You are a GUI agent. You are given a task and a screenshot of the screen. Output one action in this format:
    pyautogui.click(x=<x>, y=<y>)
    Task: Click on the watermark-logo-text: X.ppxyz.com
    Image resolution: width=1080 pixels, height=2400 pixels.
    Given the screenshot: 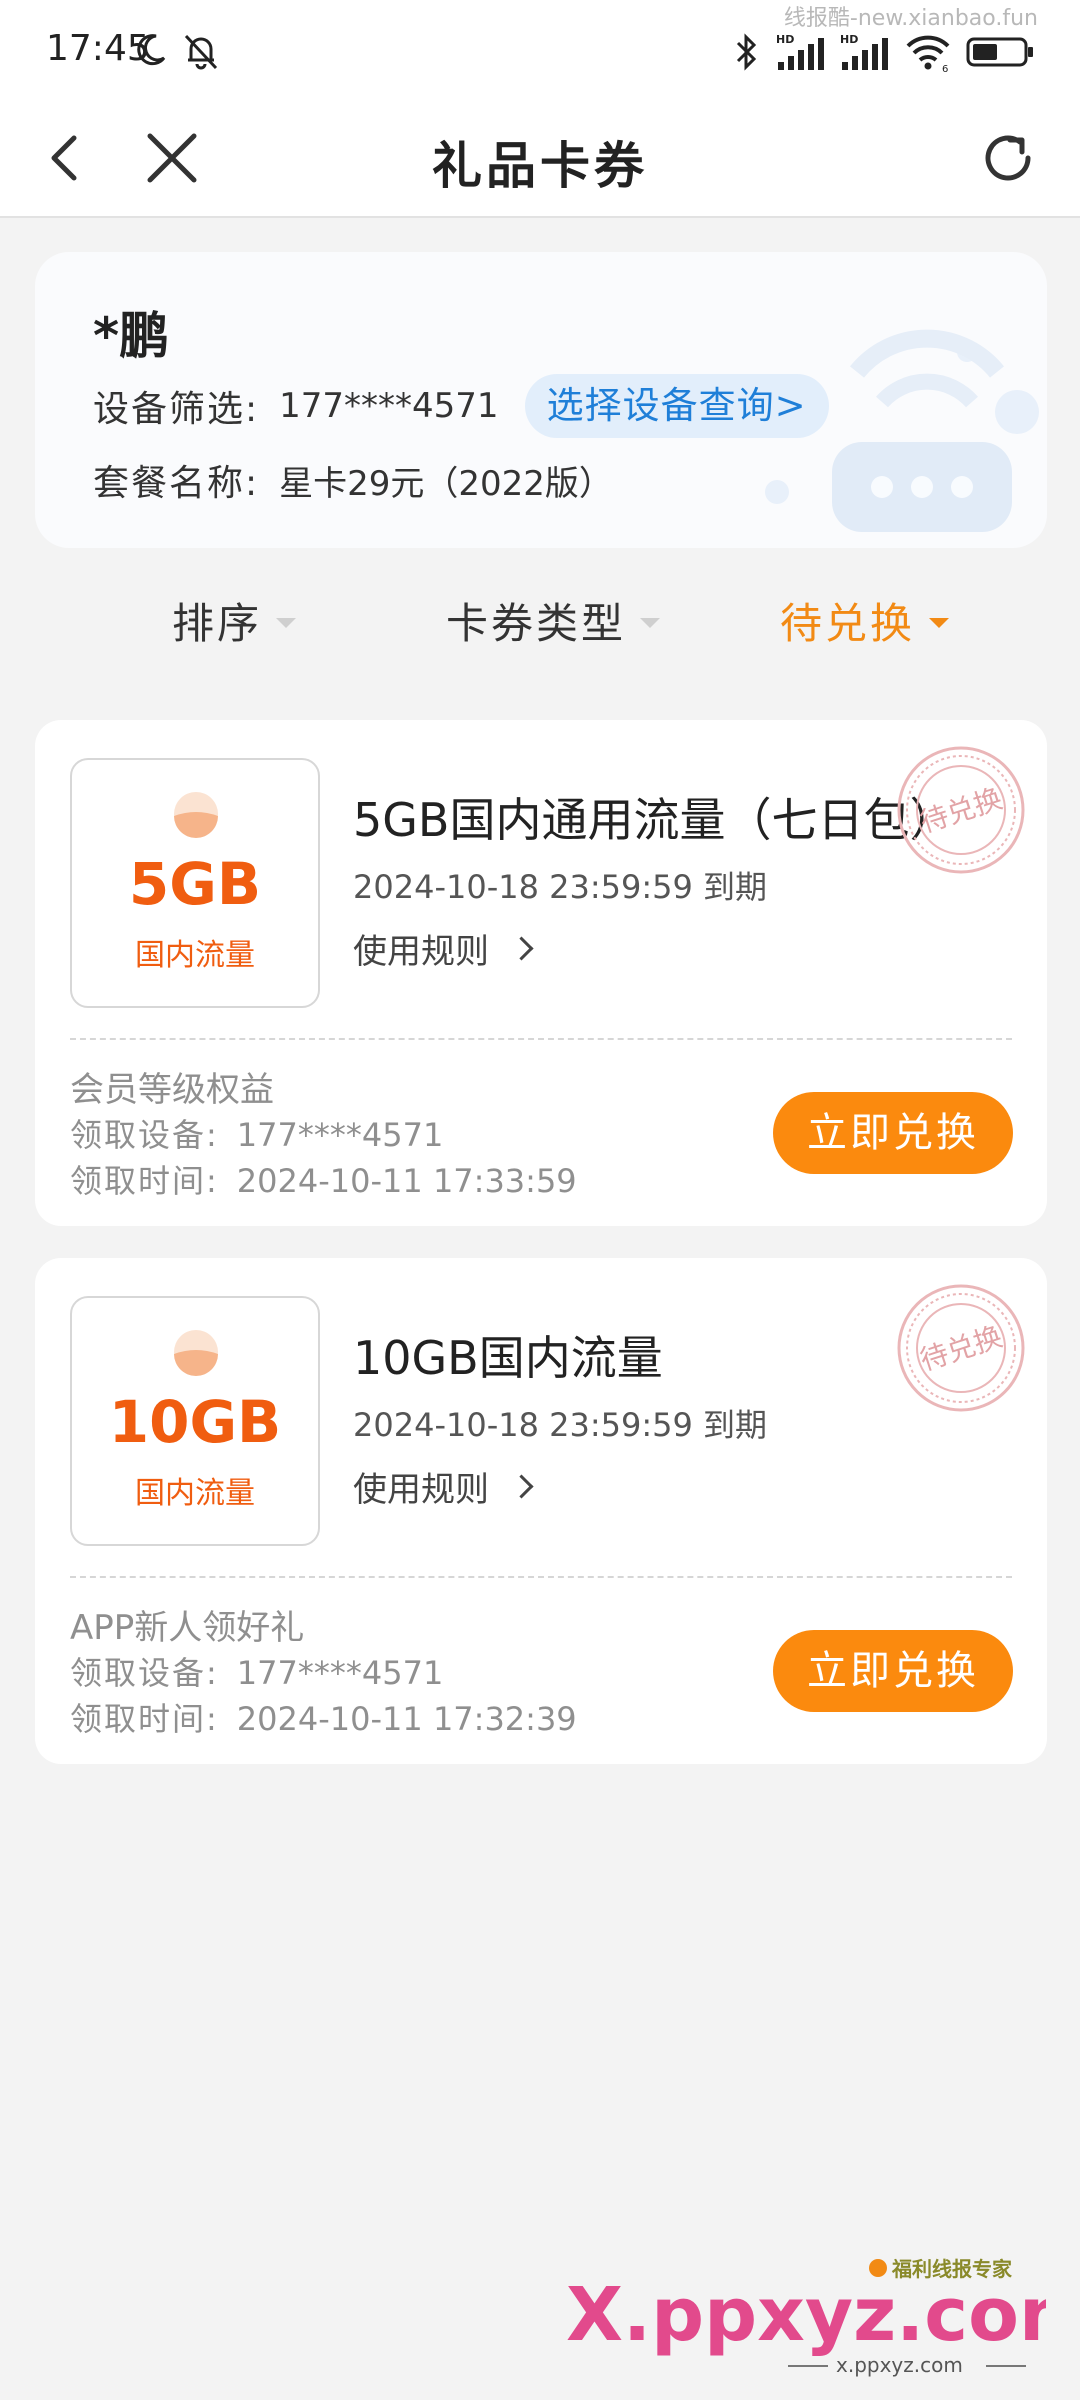 What is the action you would take?
    pyautogui.click(x=806, y=2315)
    